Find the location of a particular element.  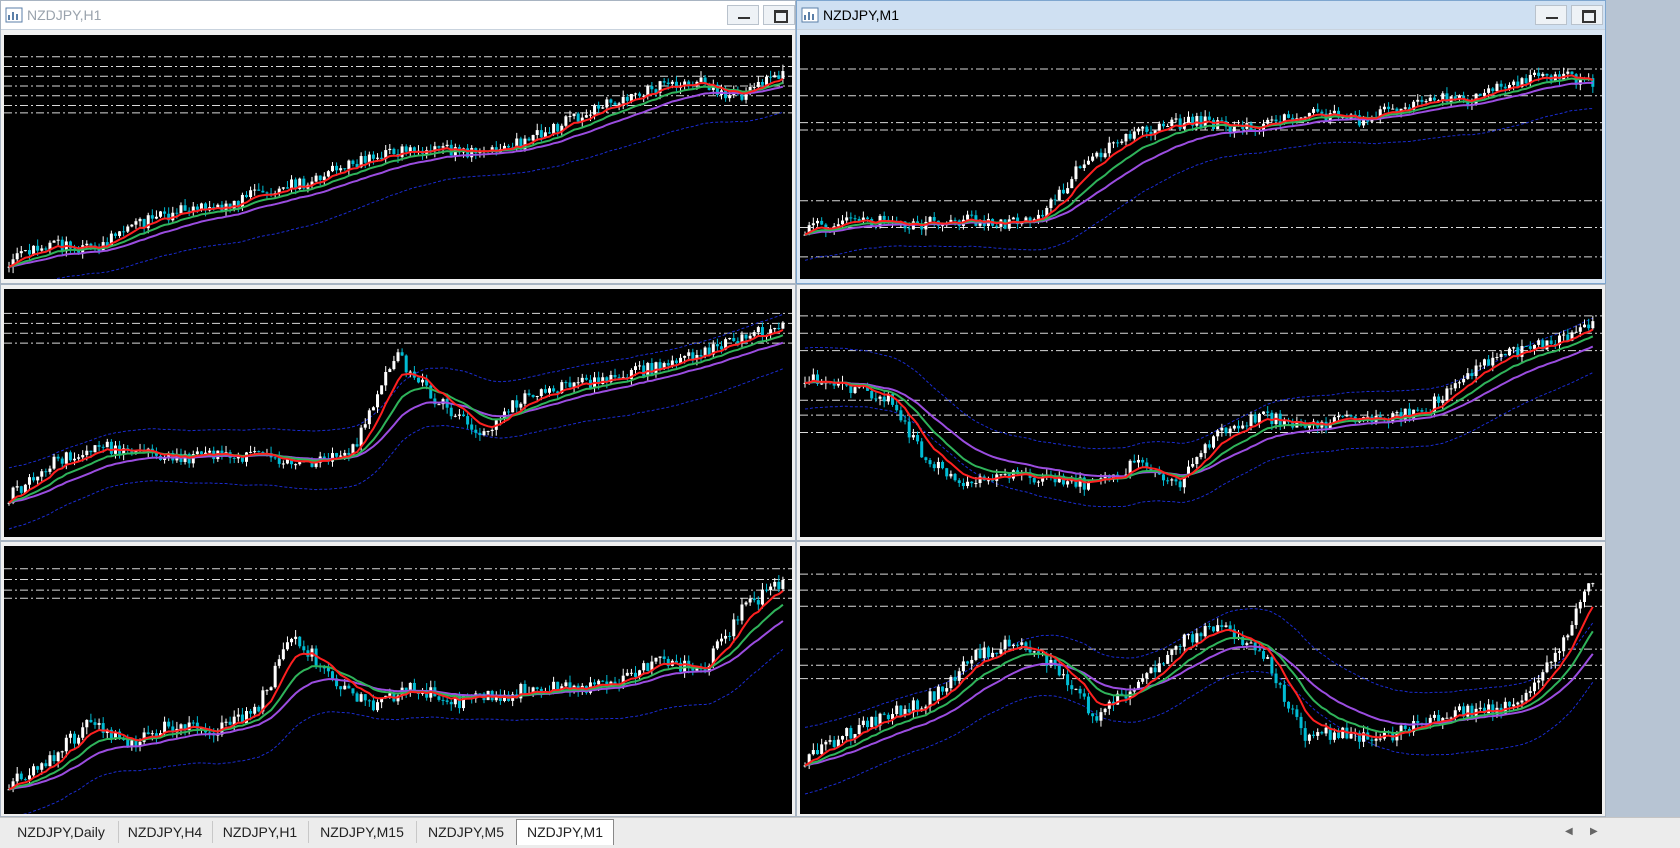

chart-window-m5 is located at coordinates (1201, 412).